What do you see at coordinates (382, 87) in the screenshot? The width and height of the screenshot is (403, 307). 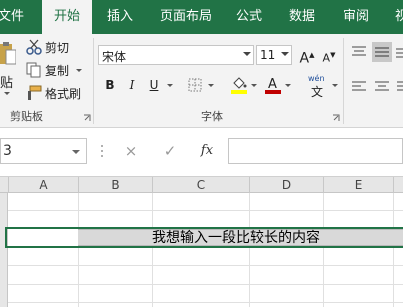 I see `align-center-icon` at bounding box center [382, 87].